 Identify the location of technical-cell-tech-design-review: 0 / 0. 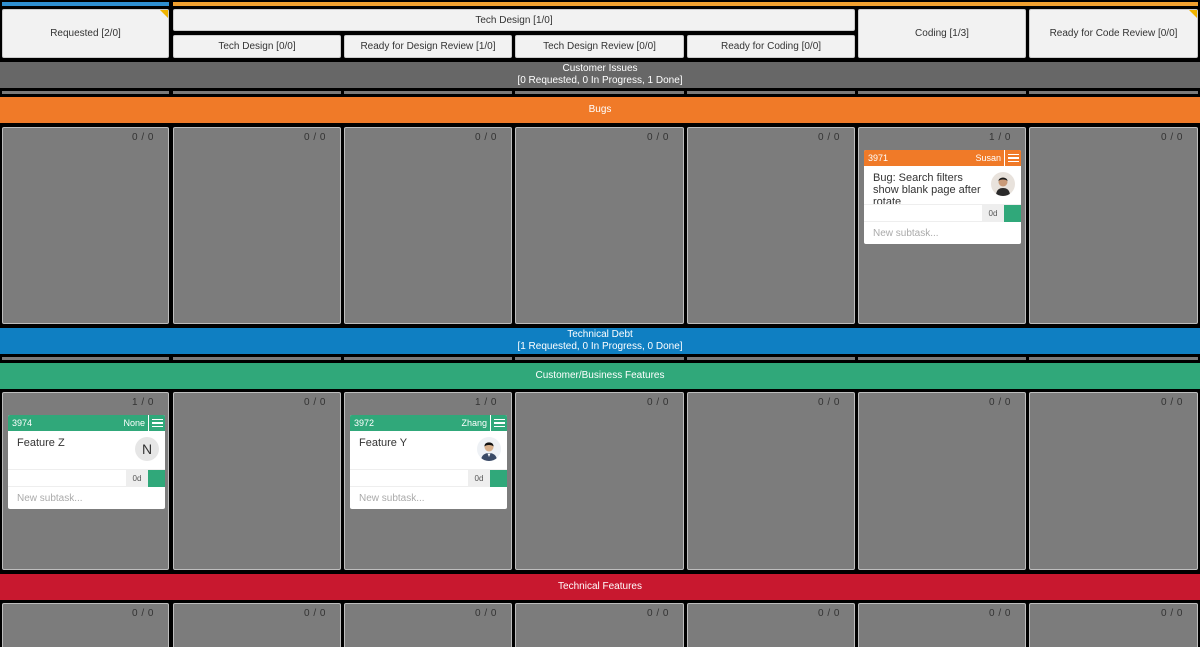
(599, 625).